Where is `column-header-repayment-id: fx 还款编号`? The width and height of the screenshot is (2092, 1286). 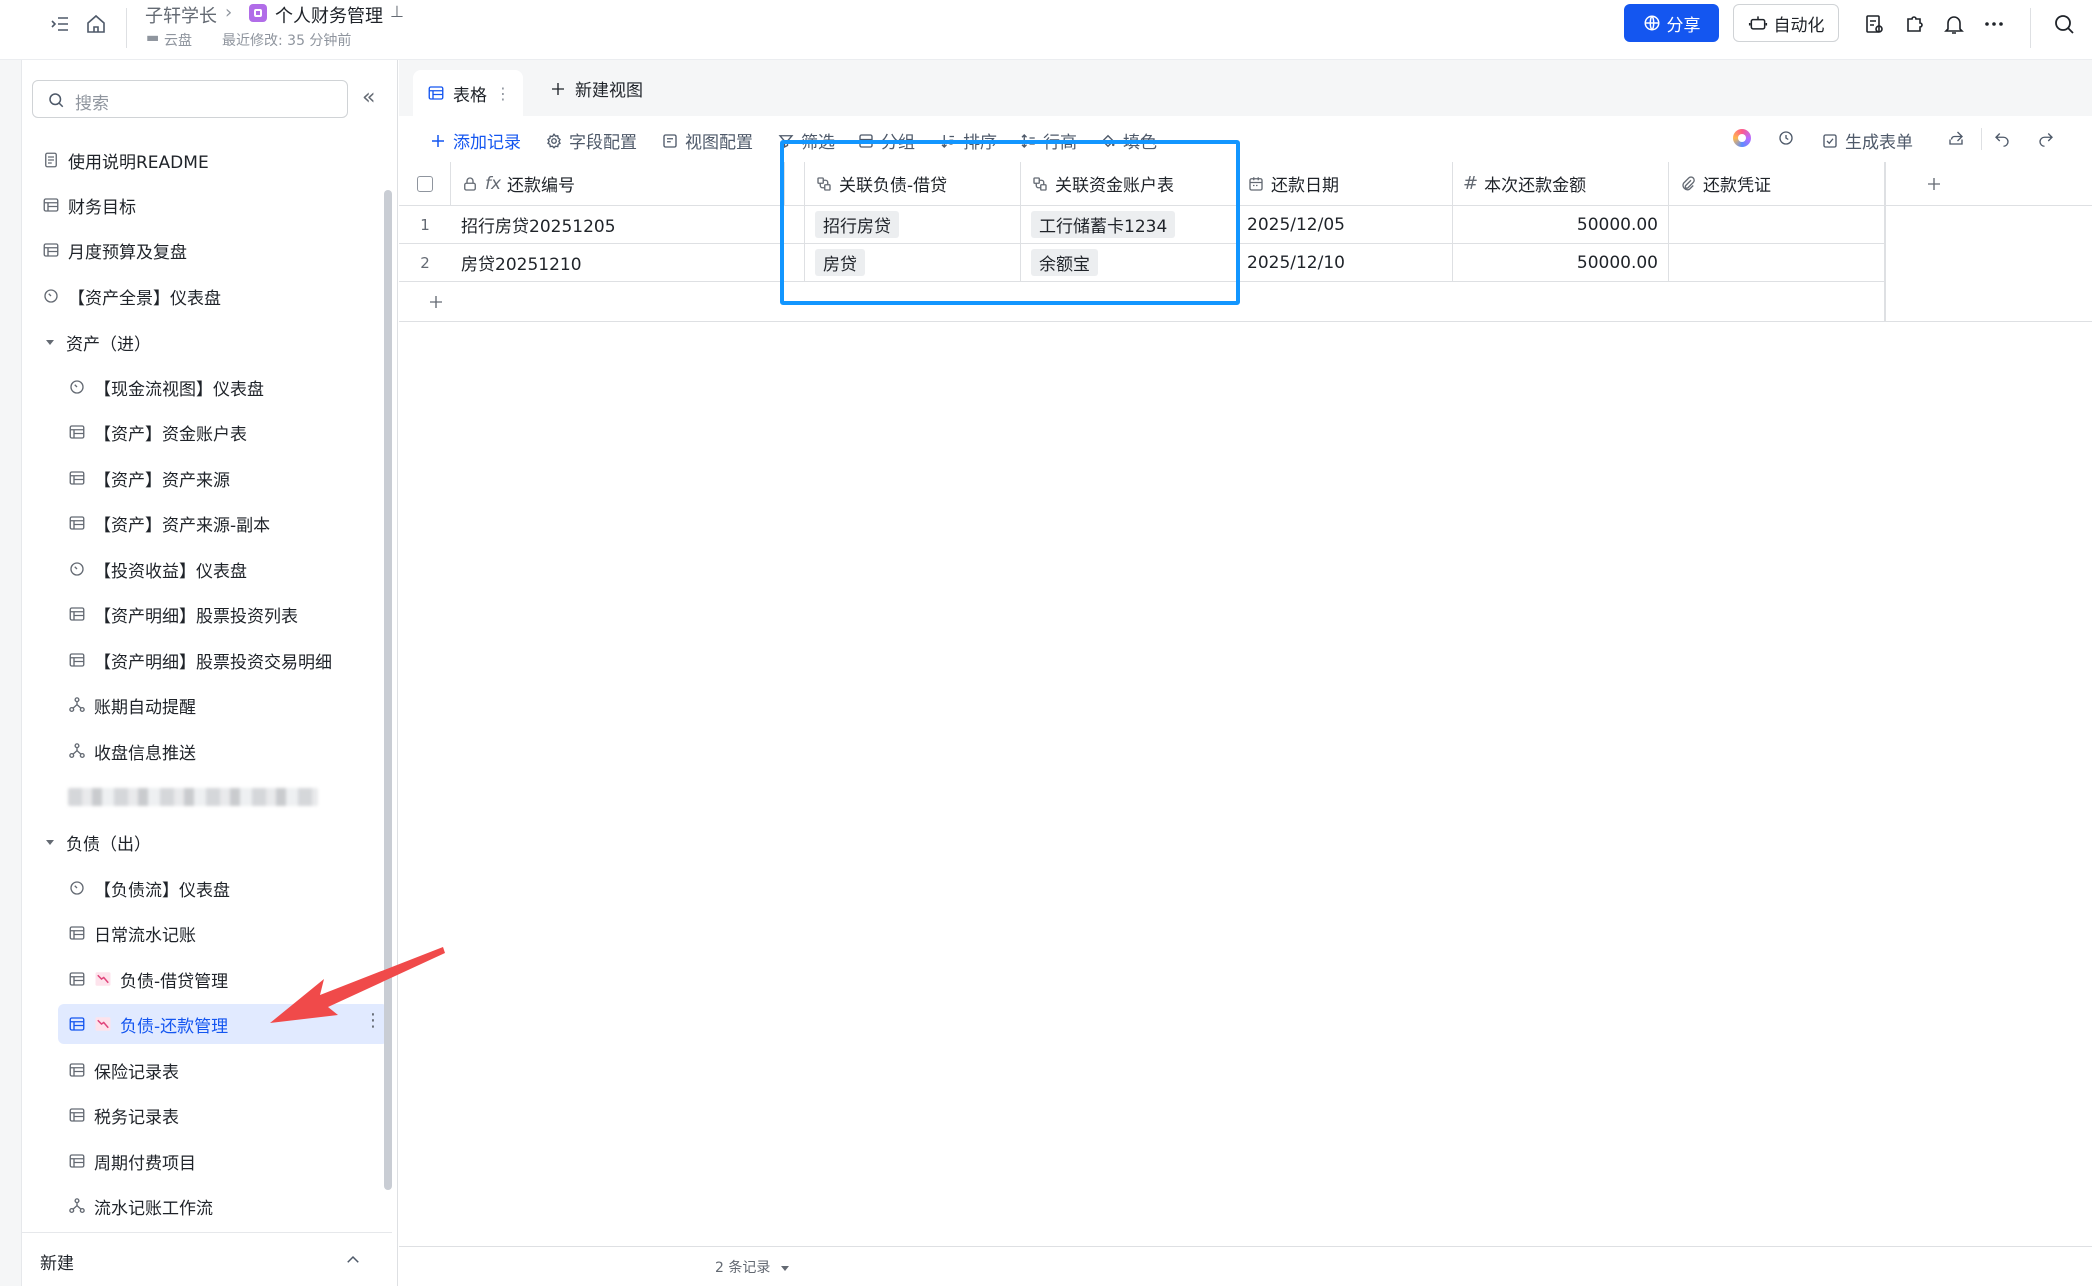 column-header-repayment-id: fx 还款编号 is located at coordinates (618, 184).